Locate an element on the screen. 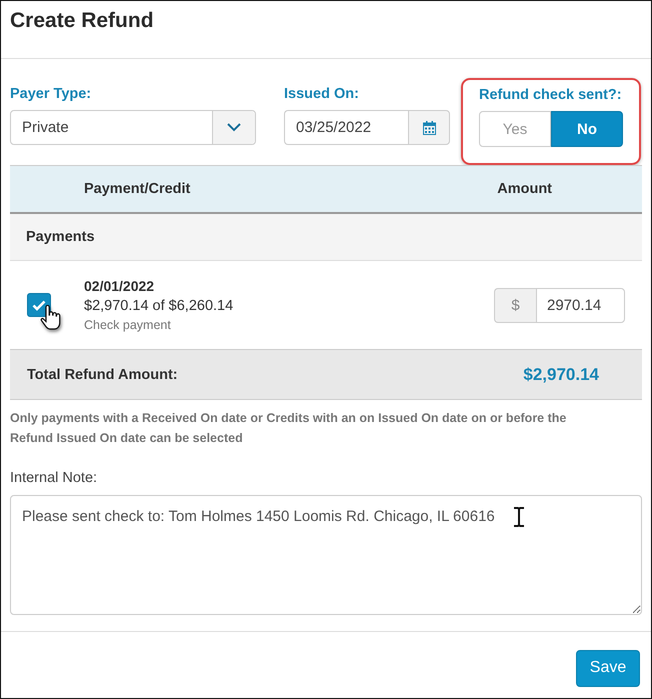 The height and width of the screenshot is (699, 652). currency-addon: $ is located at coordinates (515, 305).